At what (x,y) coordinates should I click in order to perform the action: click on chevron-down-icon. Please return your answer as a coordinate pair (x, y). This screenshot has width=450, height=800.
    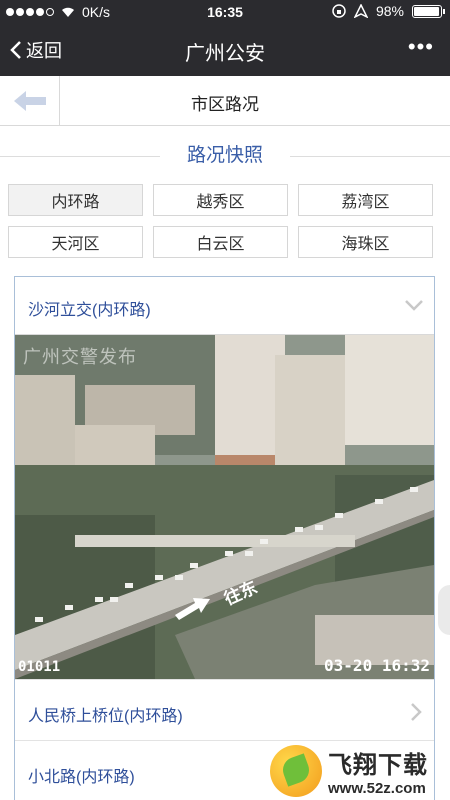
    Looking at the image, I should click on (414, 305).